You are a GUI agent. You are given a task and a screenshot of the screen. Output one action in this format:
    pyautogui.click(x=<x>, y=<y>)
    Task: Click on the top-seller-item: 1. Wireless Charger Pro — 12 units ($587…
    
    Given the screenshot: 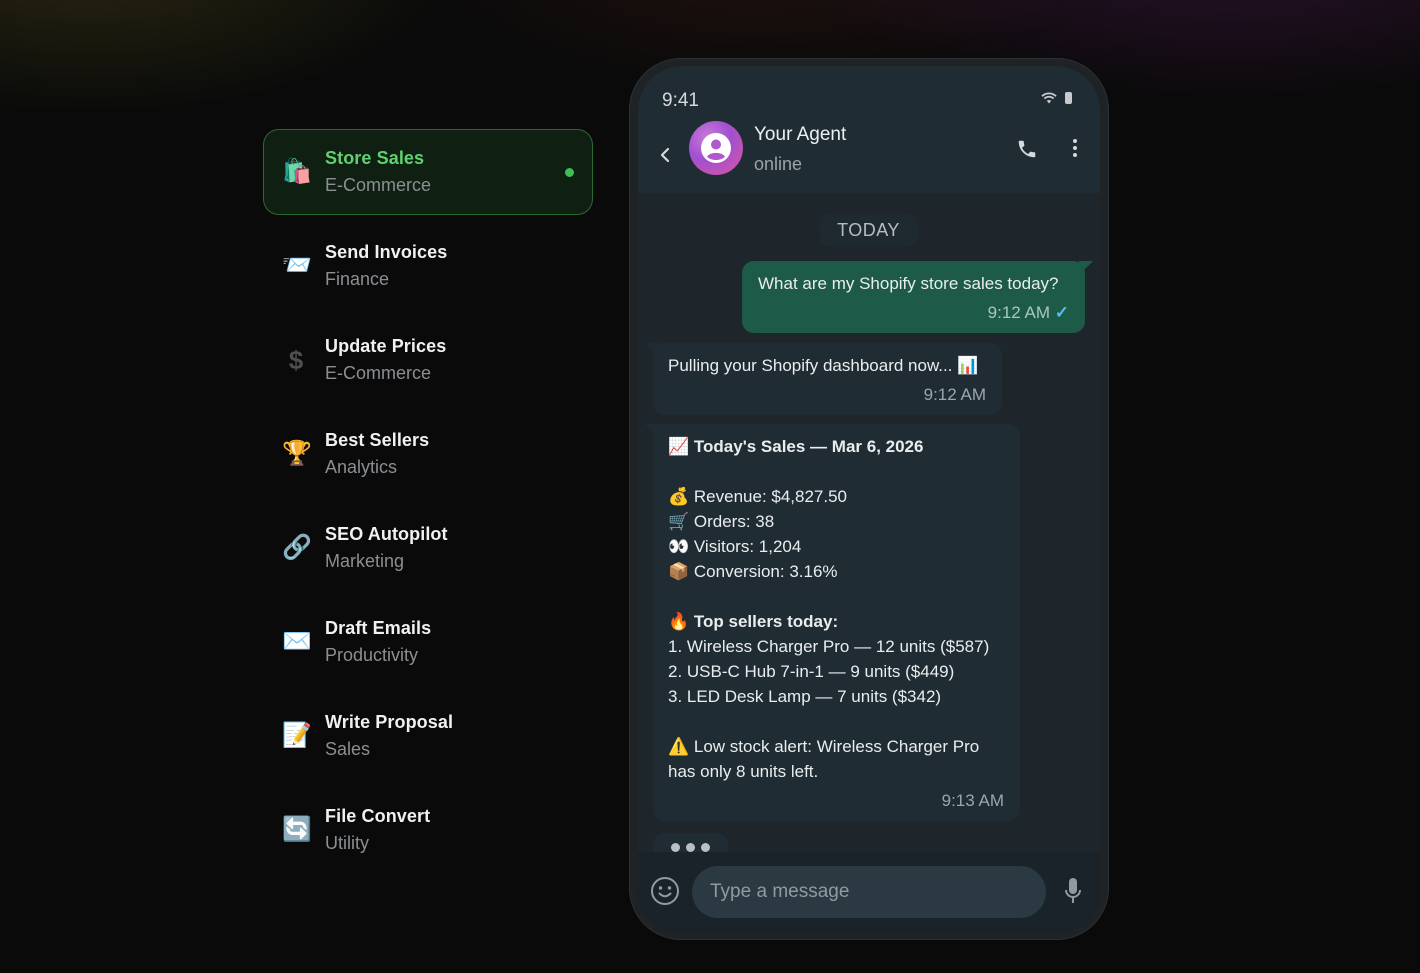 What is the action you would take?
    pyautogui.click(x=829, y=646)
    